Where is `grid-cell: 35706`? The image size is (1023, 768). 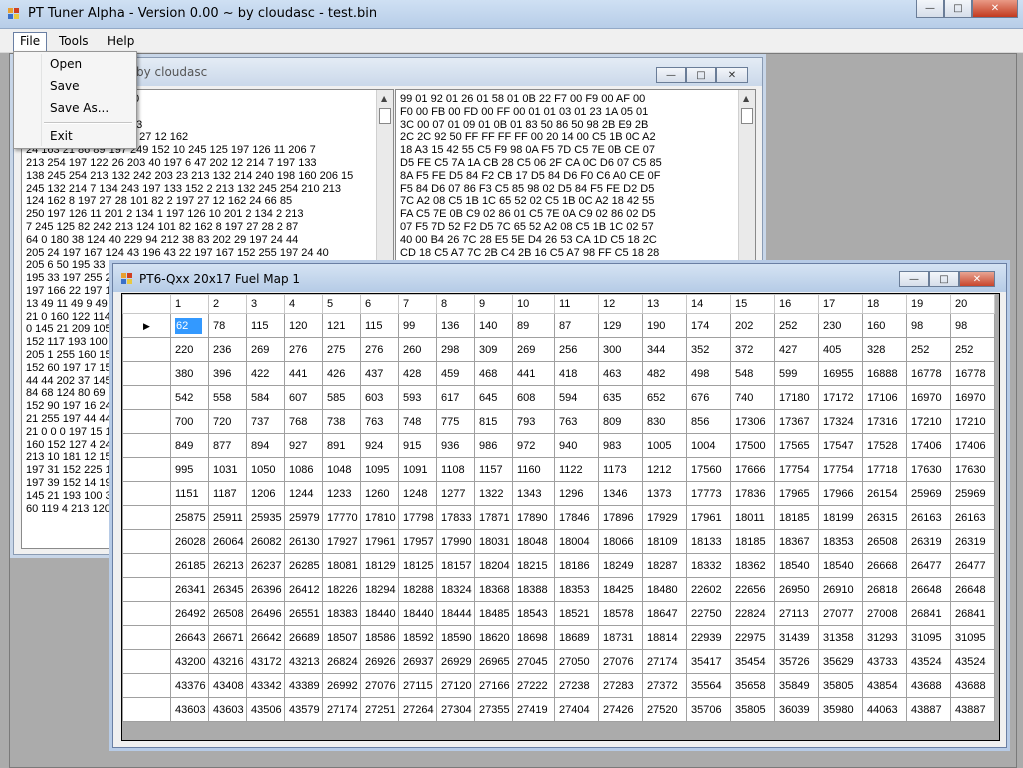 grid-cell: 35706 is located at coordinates (708, 709).